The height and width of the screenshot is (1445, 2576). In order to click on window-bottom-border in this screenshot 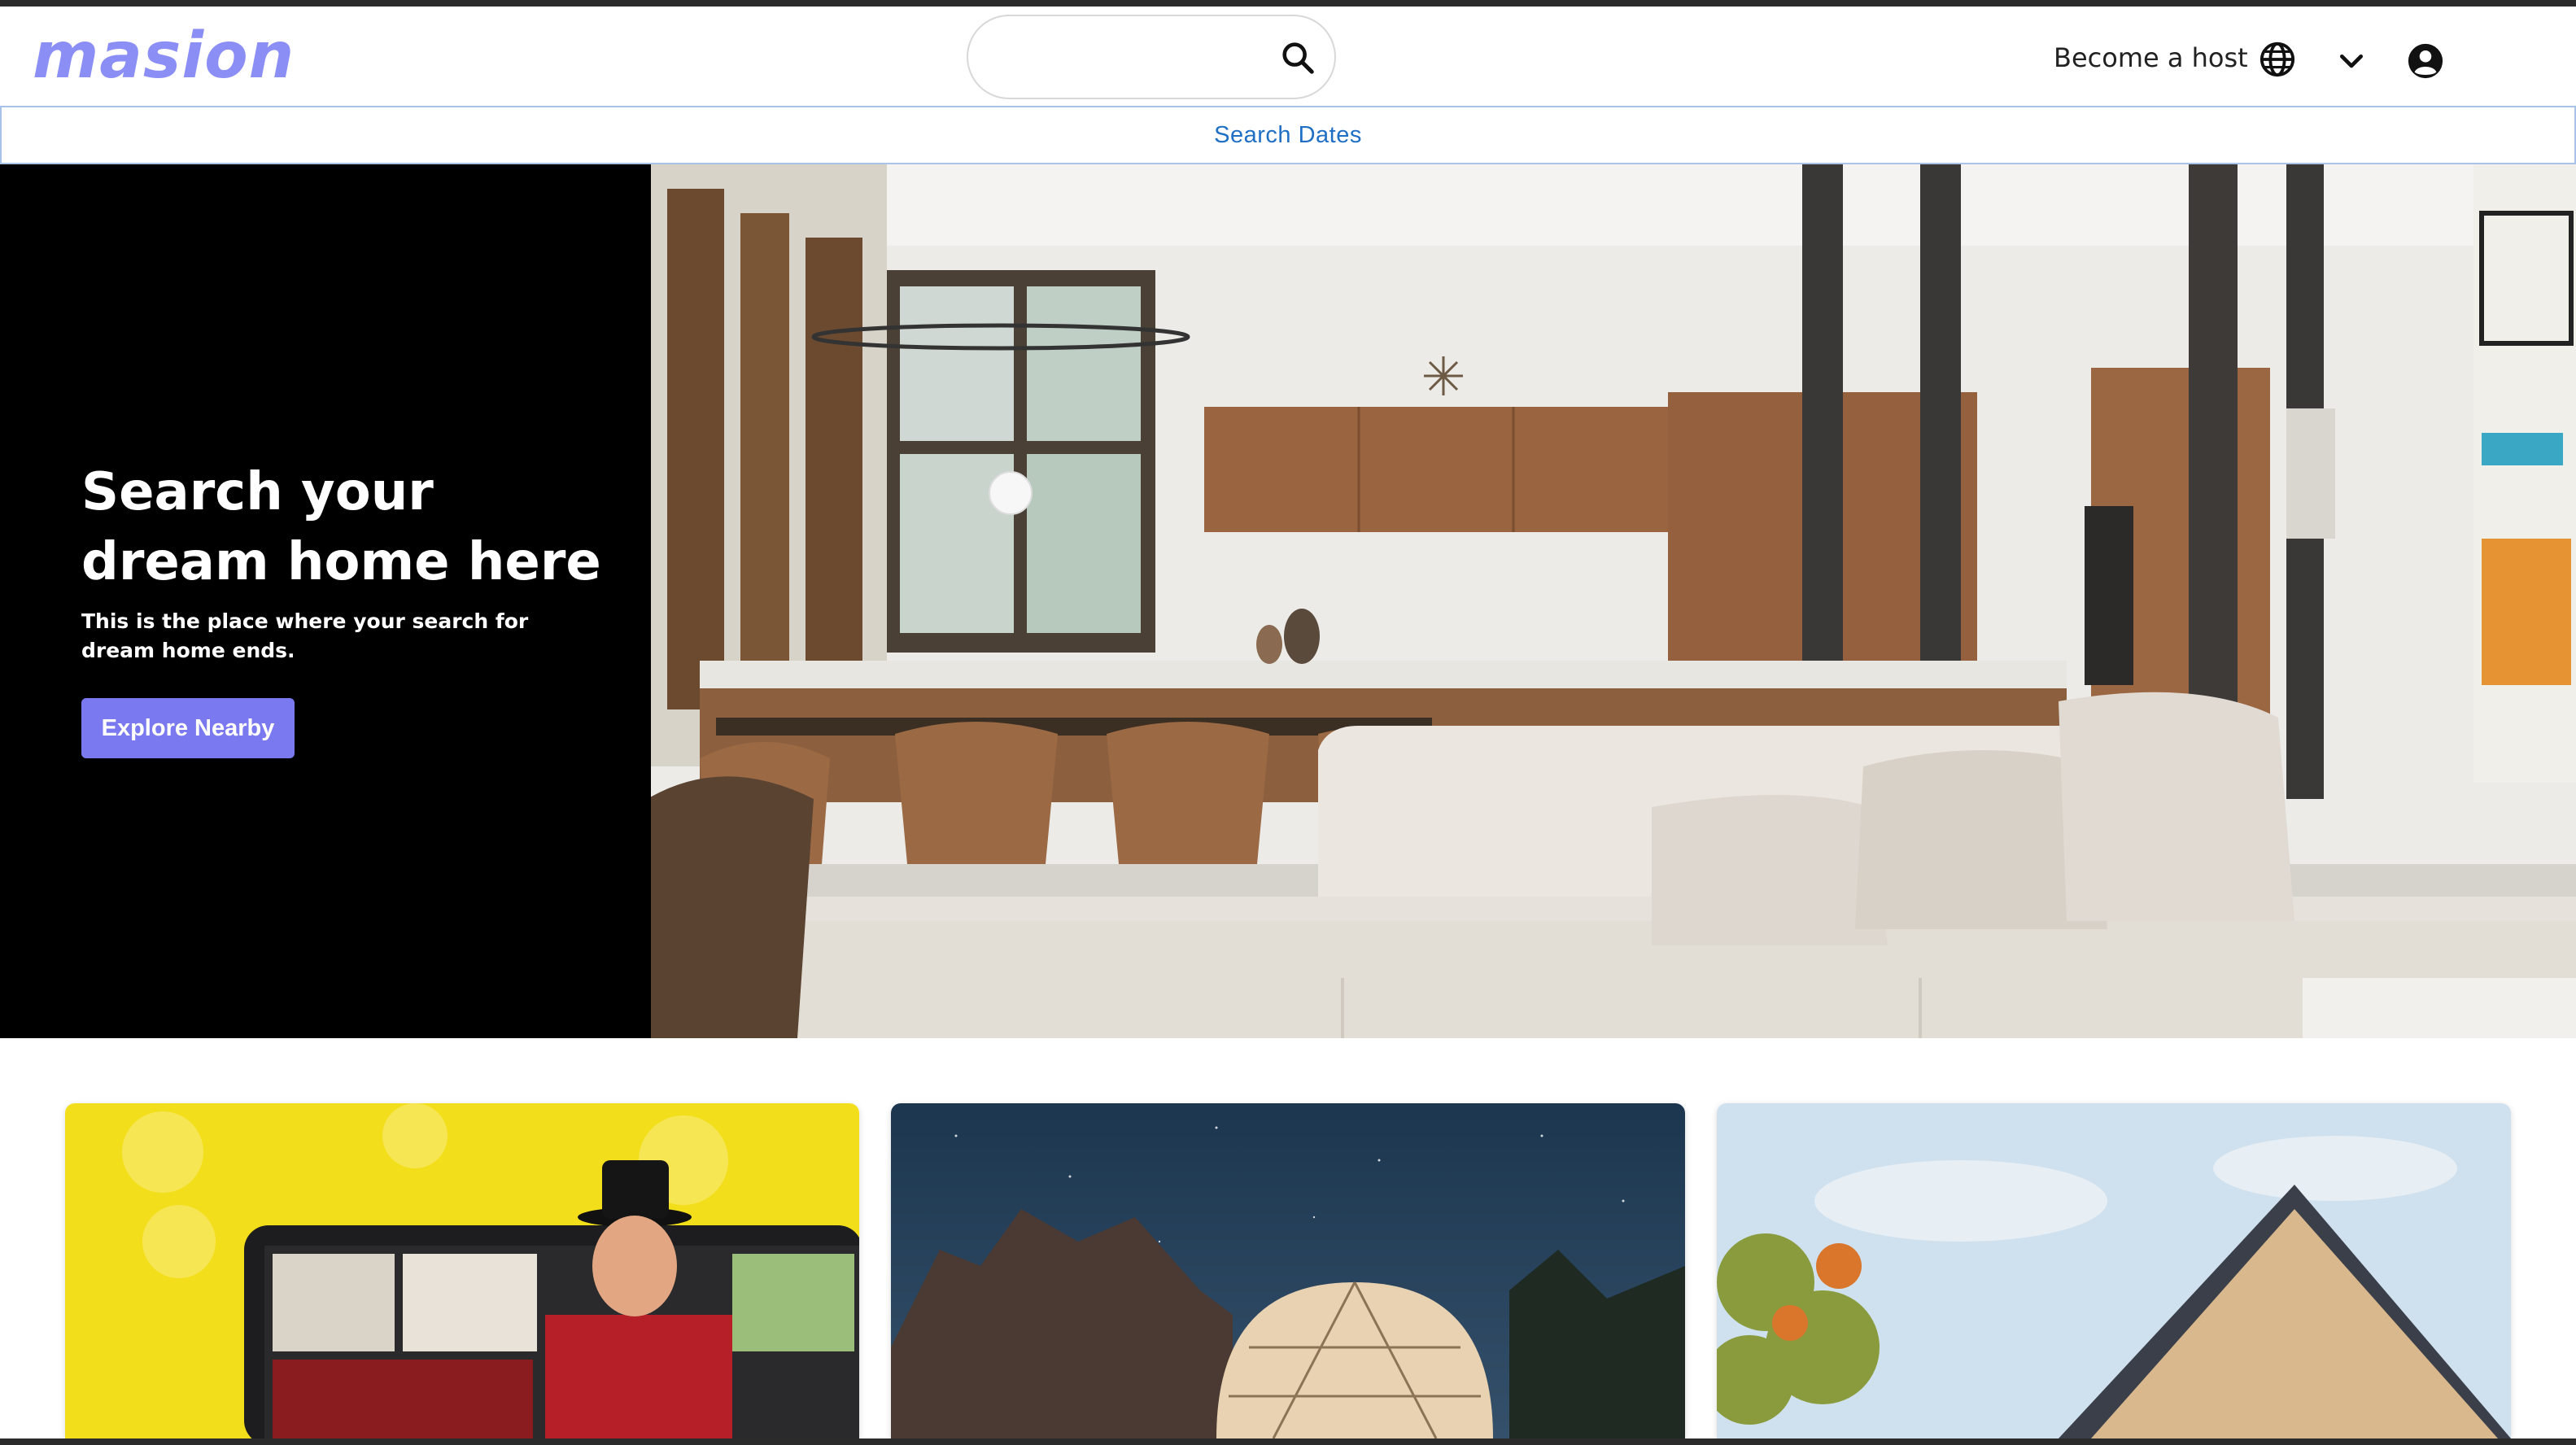, I will do `click(1288, 1441)`.